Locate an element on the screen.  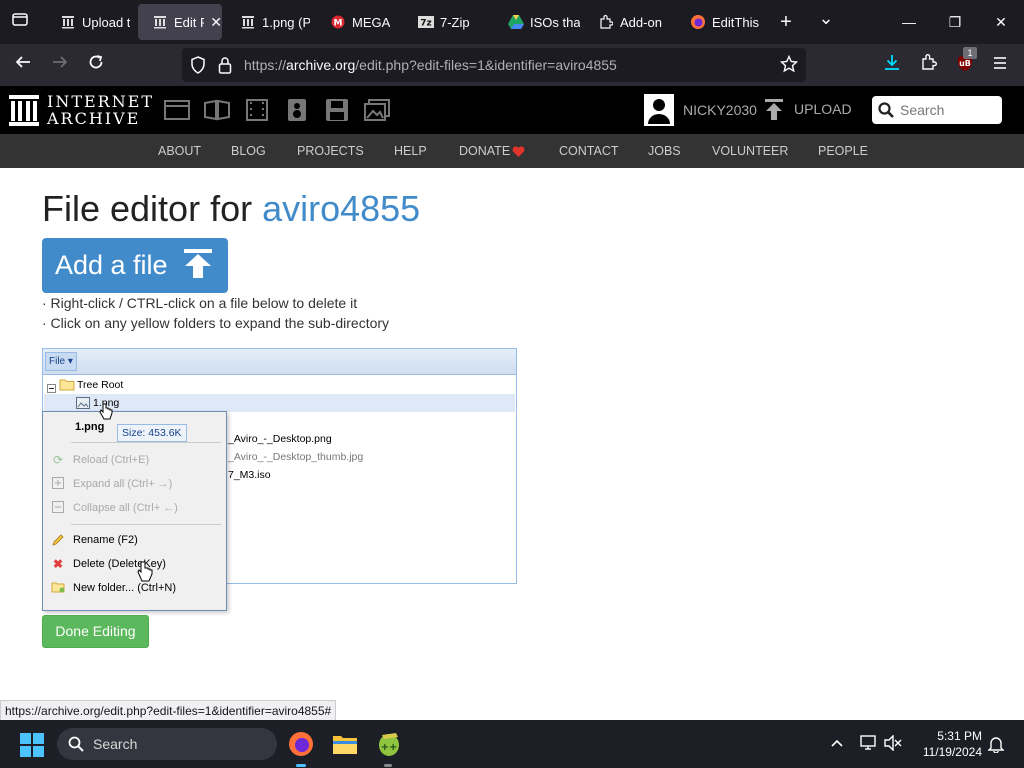
bookmark-star-icon is located at coordinates (789, 66).